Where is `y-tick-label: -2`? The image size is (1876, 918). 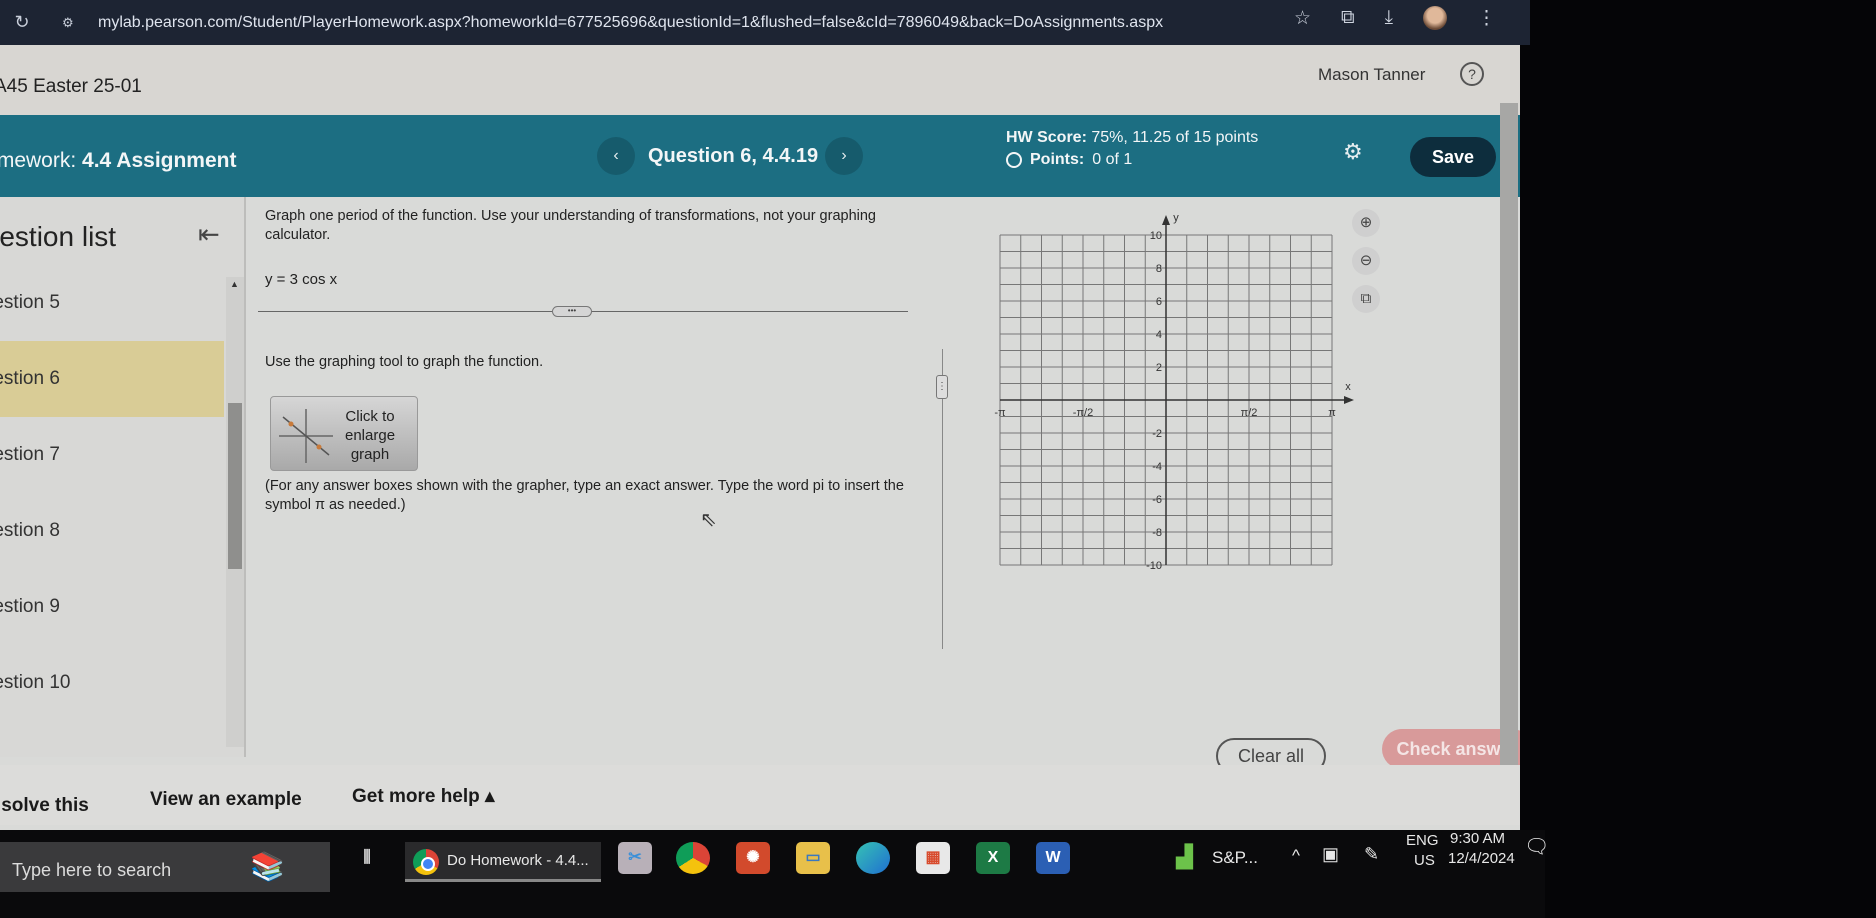
y-tick-label: -2 is located at coordinates (1157, 434).